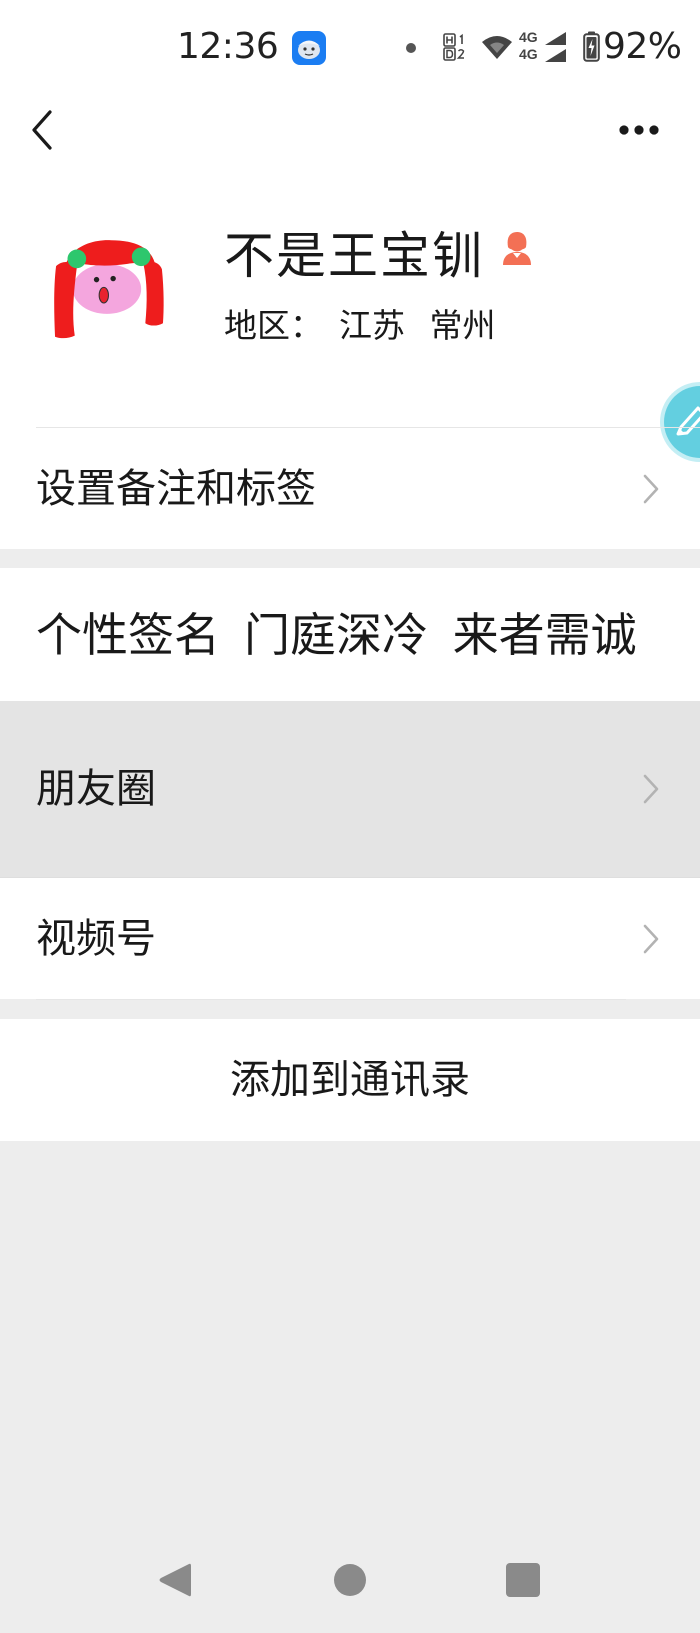  I want to click on nav-recents-button, so click(523, 1580).